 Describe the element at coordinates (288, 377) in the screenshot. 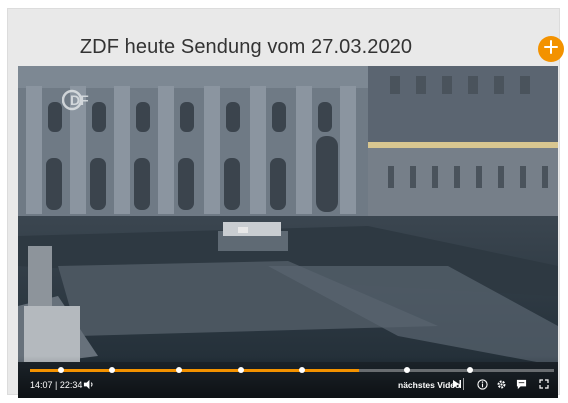

I see `player-controls: 14:07 | 22:34 nächstes Video` at that location.